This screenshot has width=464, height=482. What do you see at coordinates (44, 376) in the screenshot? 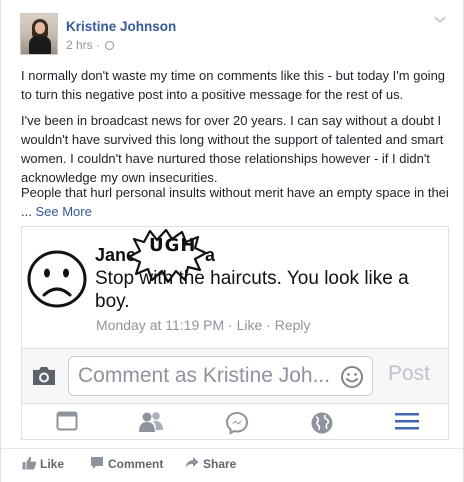
I see `camera-icon` at bounding box center [44, 376].